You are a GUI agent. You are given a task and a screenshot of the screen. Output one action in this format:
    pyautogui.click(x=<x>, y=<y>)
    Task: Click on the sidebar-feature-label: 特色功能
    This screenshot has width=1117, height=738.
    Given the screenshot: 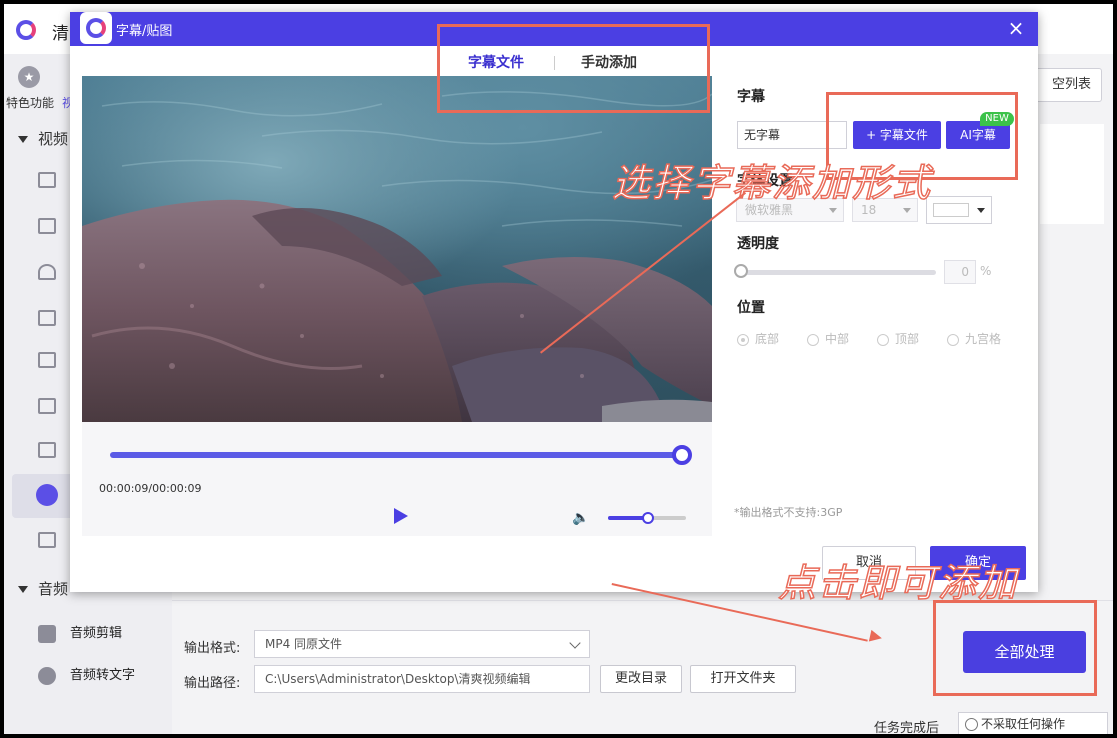 What is the action you would take?
    pyautogui.click(x=30, y=102)
    